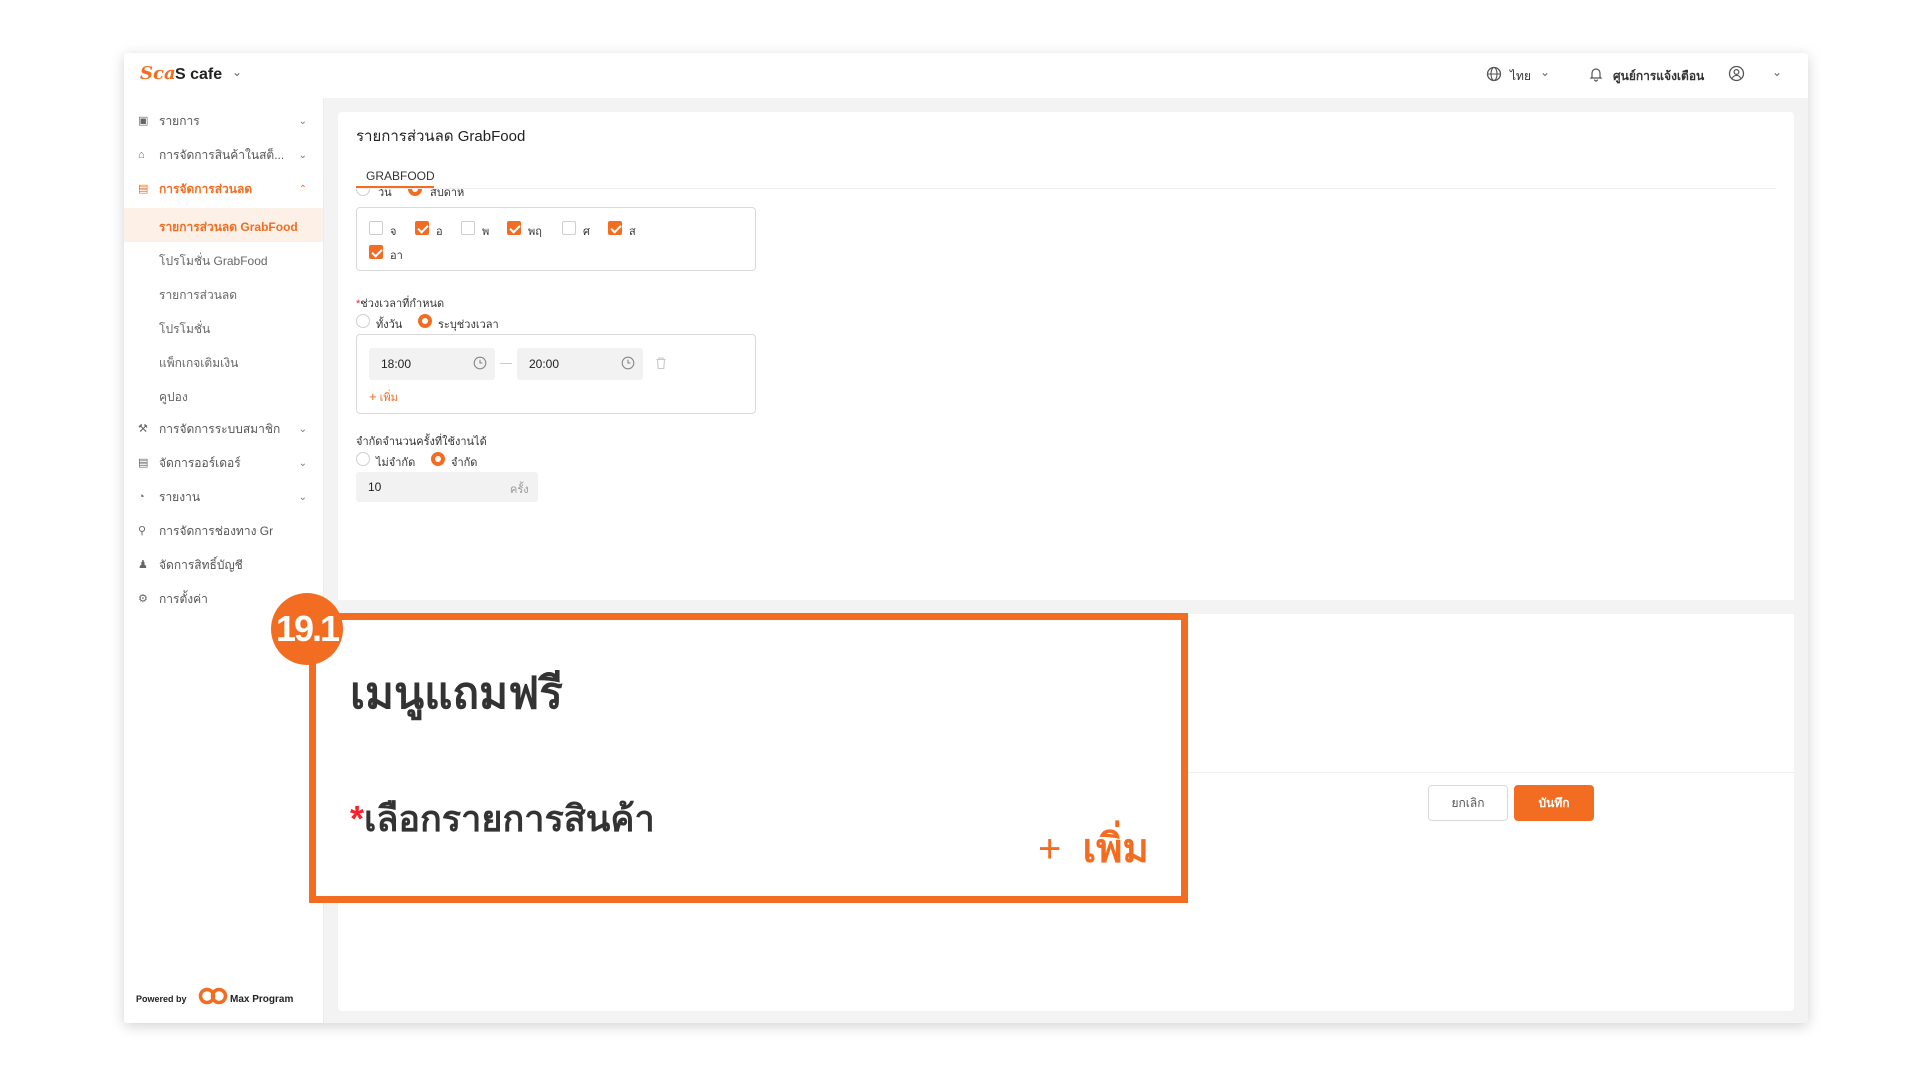 This screenshot has height=1080, width=1920. What do you see at coordinates (615, 228) in the screenshot?
I see `day-checkbox-sat` at bounding box center [615, 228].